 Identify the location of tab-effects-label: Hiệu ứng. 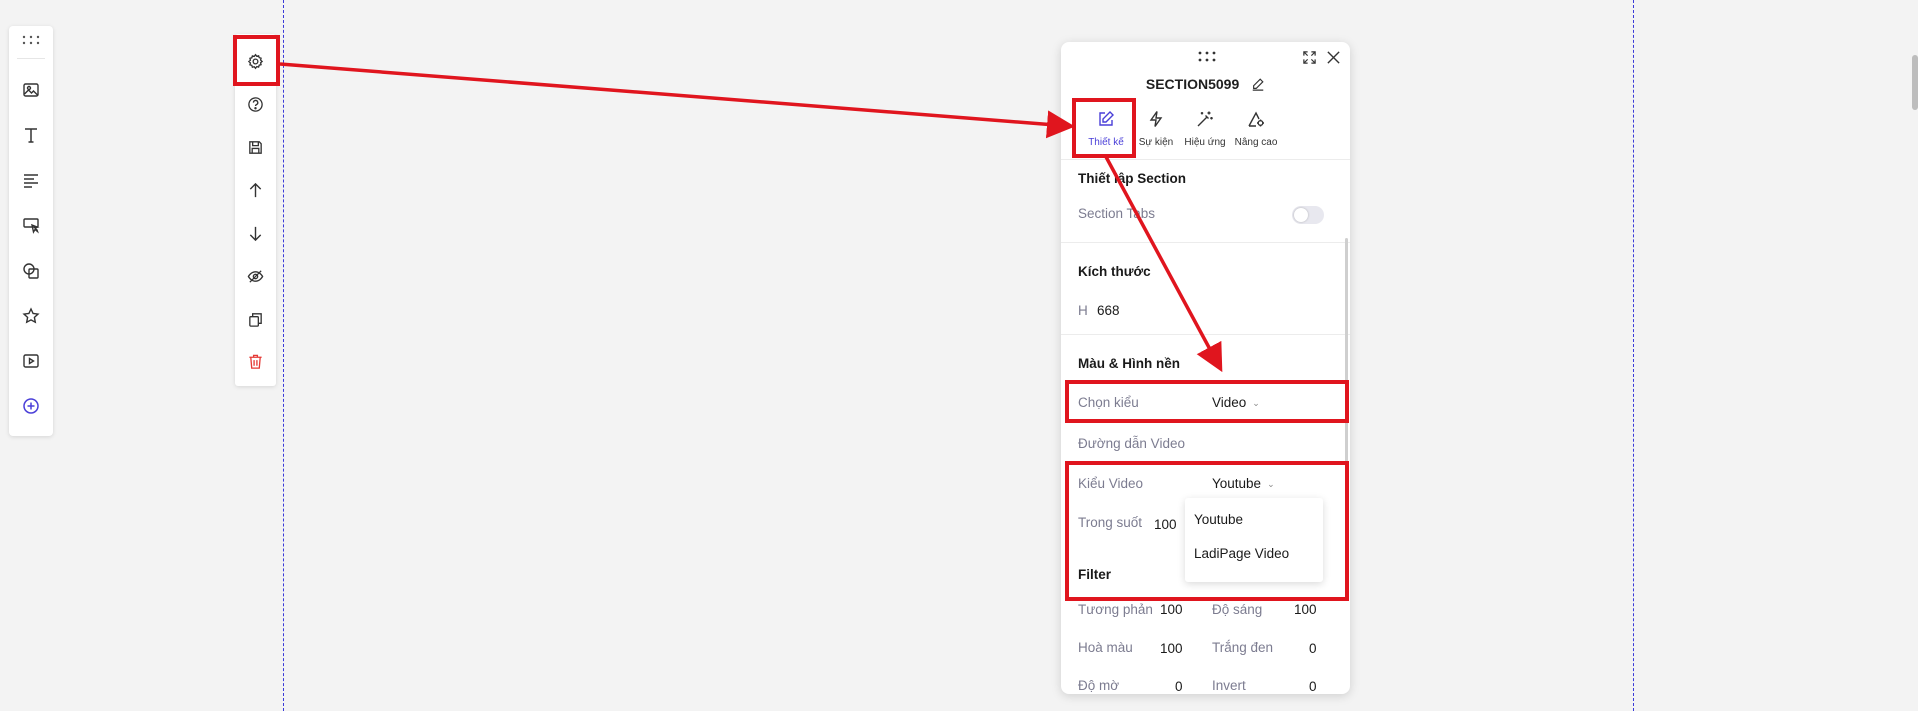
(1205, 142).